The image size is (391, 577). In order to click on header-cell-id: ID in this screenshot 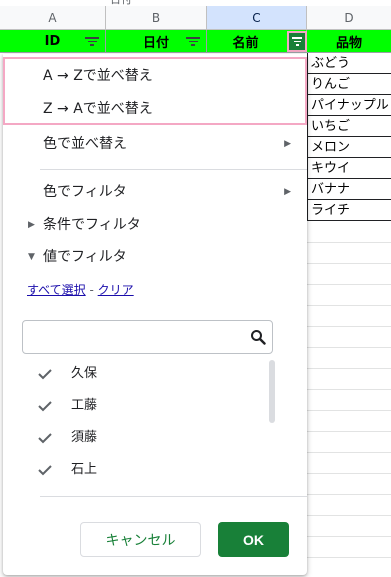, I will do `click(53, 41)`.